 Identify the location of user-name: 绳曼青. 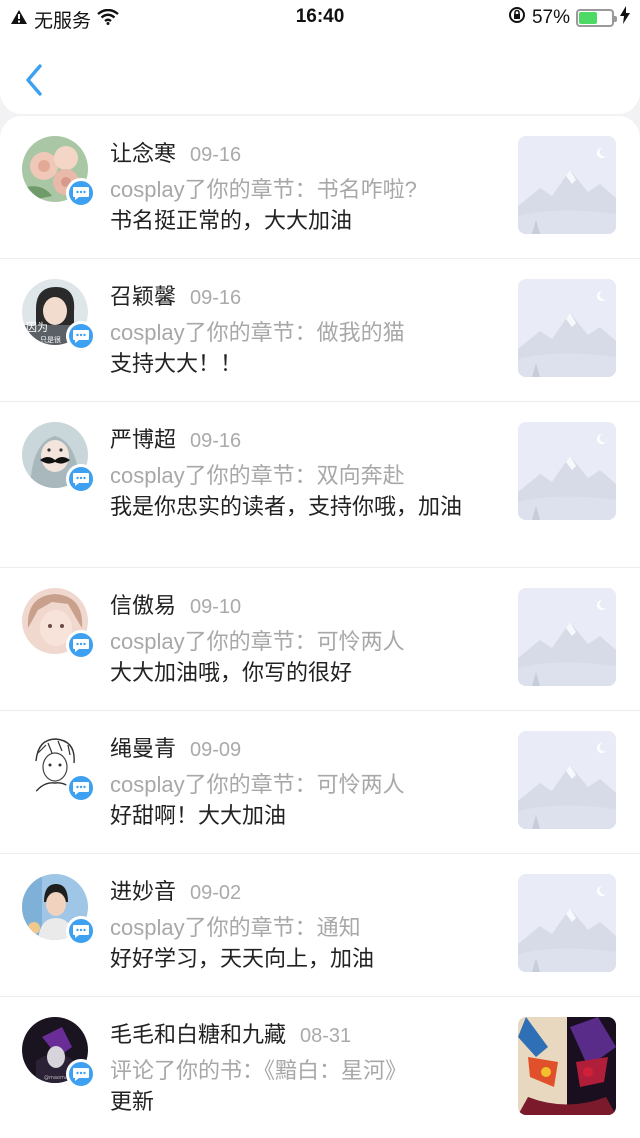
(143, 748).